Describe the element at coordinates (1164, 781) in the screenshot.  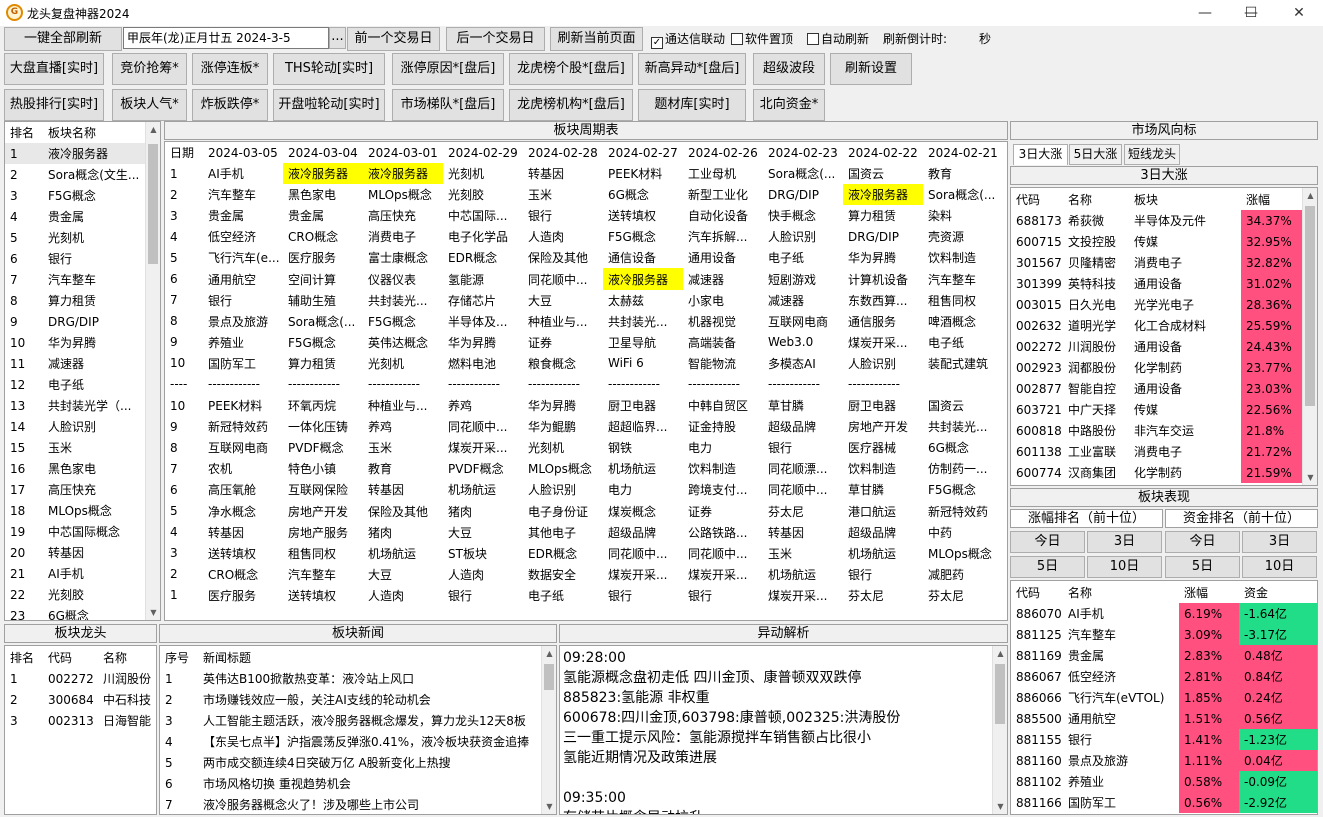
I see `table-row: 881102 养殖业 0.58% -0.09亿` at that location.